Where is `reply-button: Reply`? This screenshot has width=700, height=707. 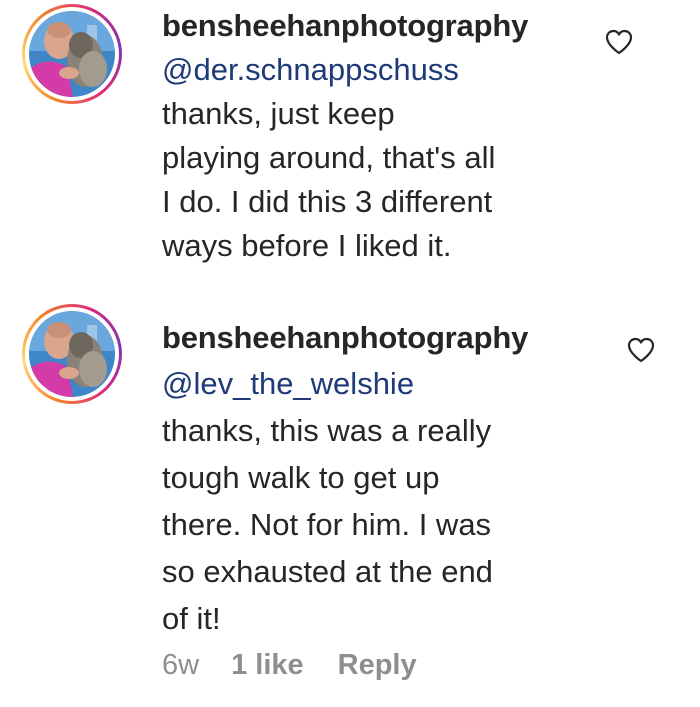
reply-button: Reply is located at coordinates (377, 665).